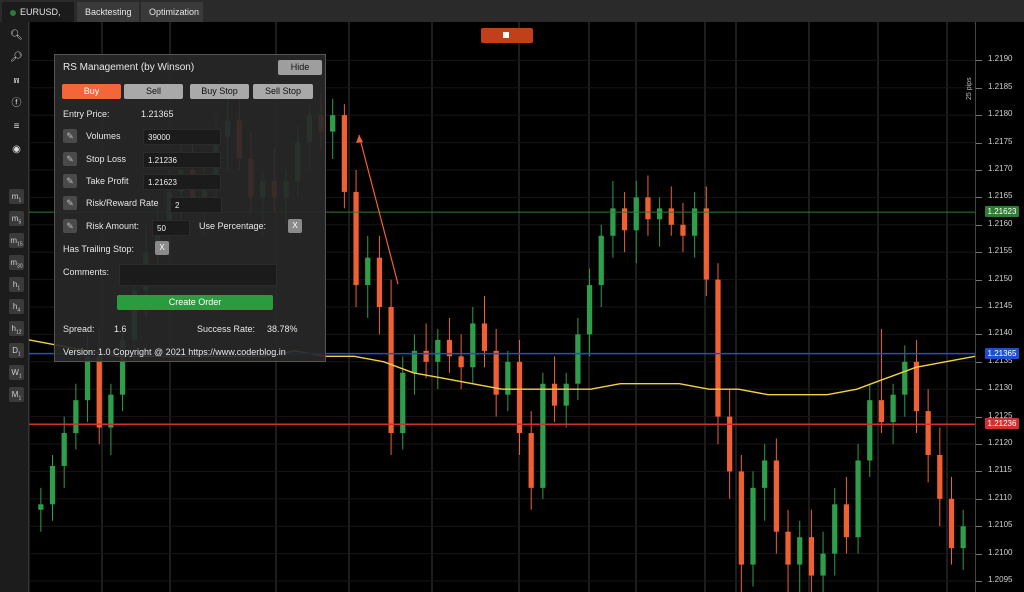 This screenshot has width=1024, height=592. What do you see at coordinates (20, 244) in the screenshot?
I see `timeframe-sub: 15` at bounding box center [20, 244].